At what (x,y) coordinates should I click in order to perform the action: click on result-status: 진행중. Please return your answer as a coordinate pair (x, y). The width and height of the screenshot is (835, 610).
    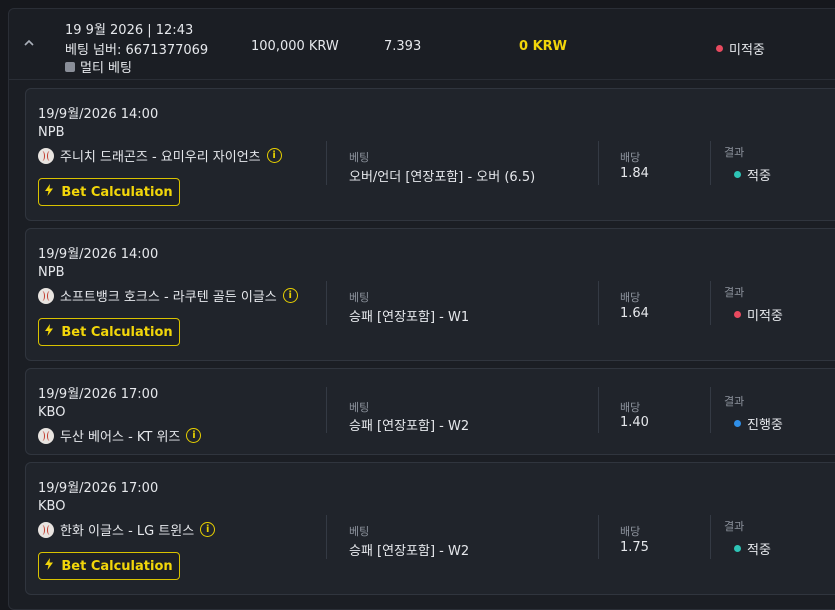
    Looking at the image, I should click on (758, 423).